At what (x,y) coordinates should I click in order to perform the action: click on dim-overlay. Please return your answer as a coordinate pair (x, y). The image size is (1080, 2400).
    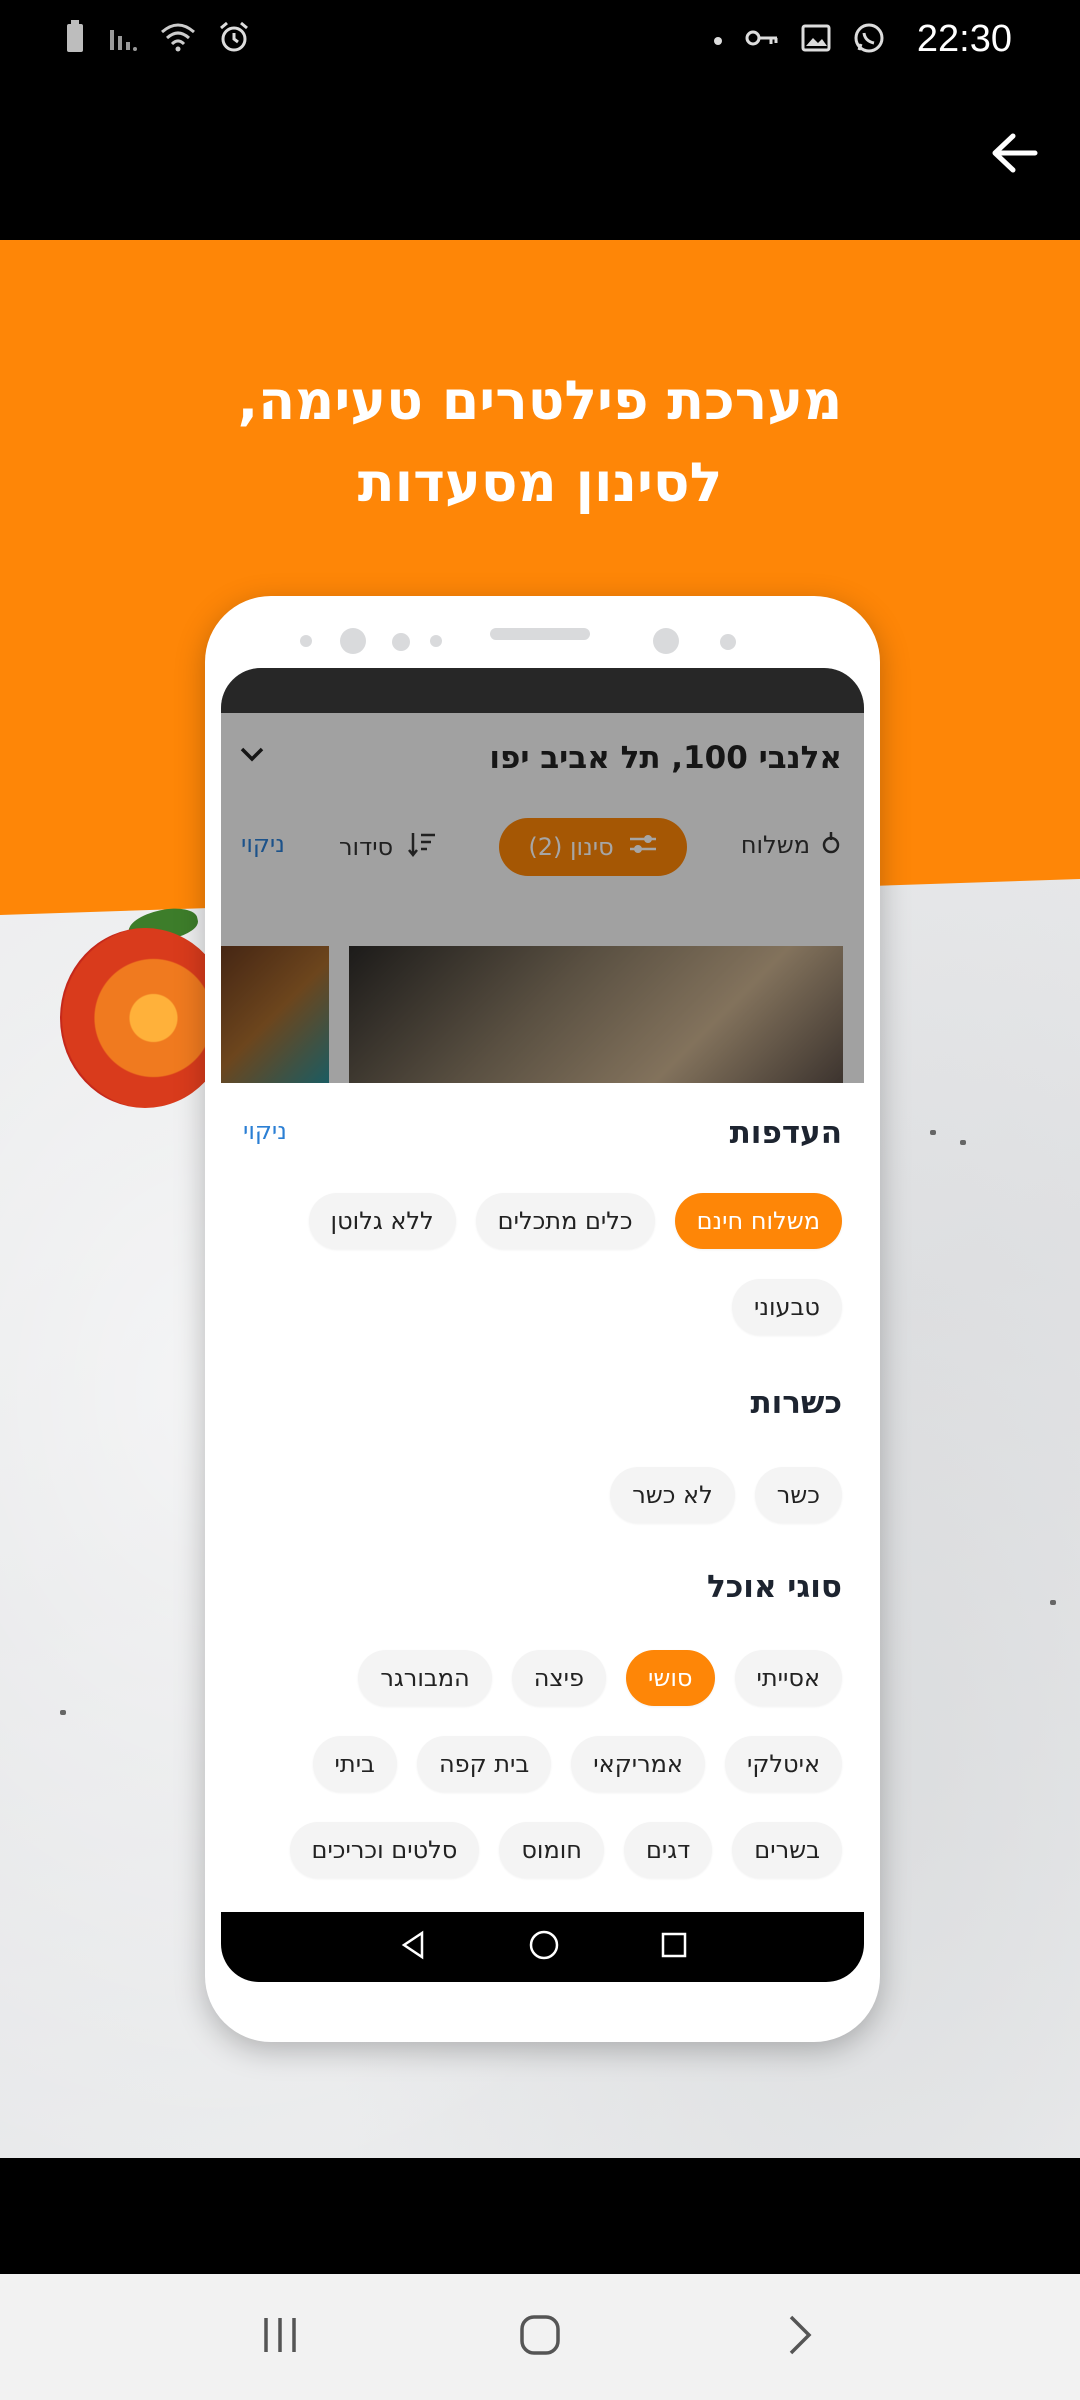
    Looking at the image, I should click on (542, 875).